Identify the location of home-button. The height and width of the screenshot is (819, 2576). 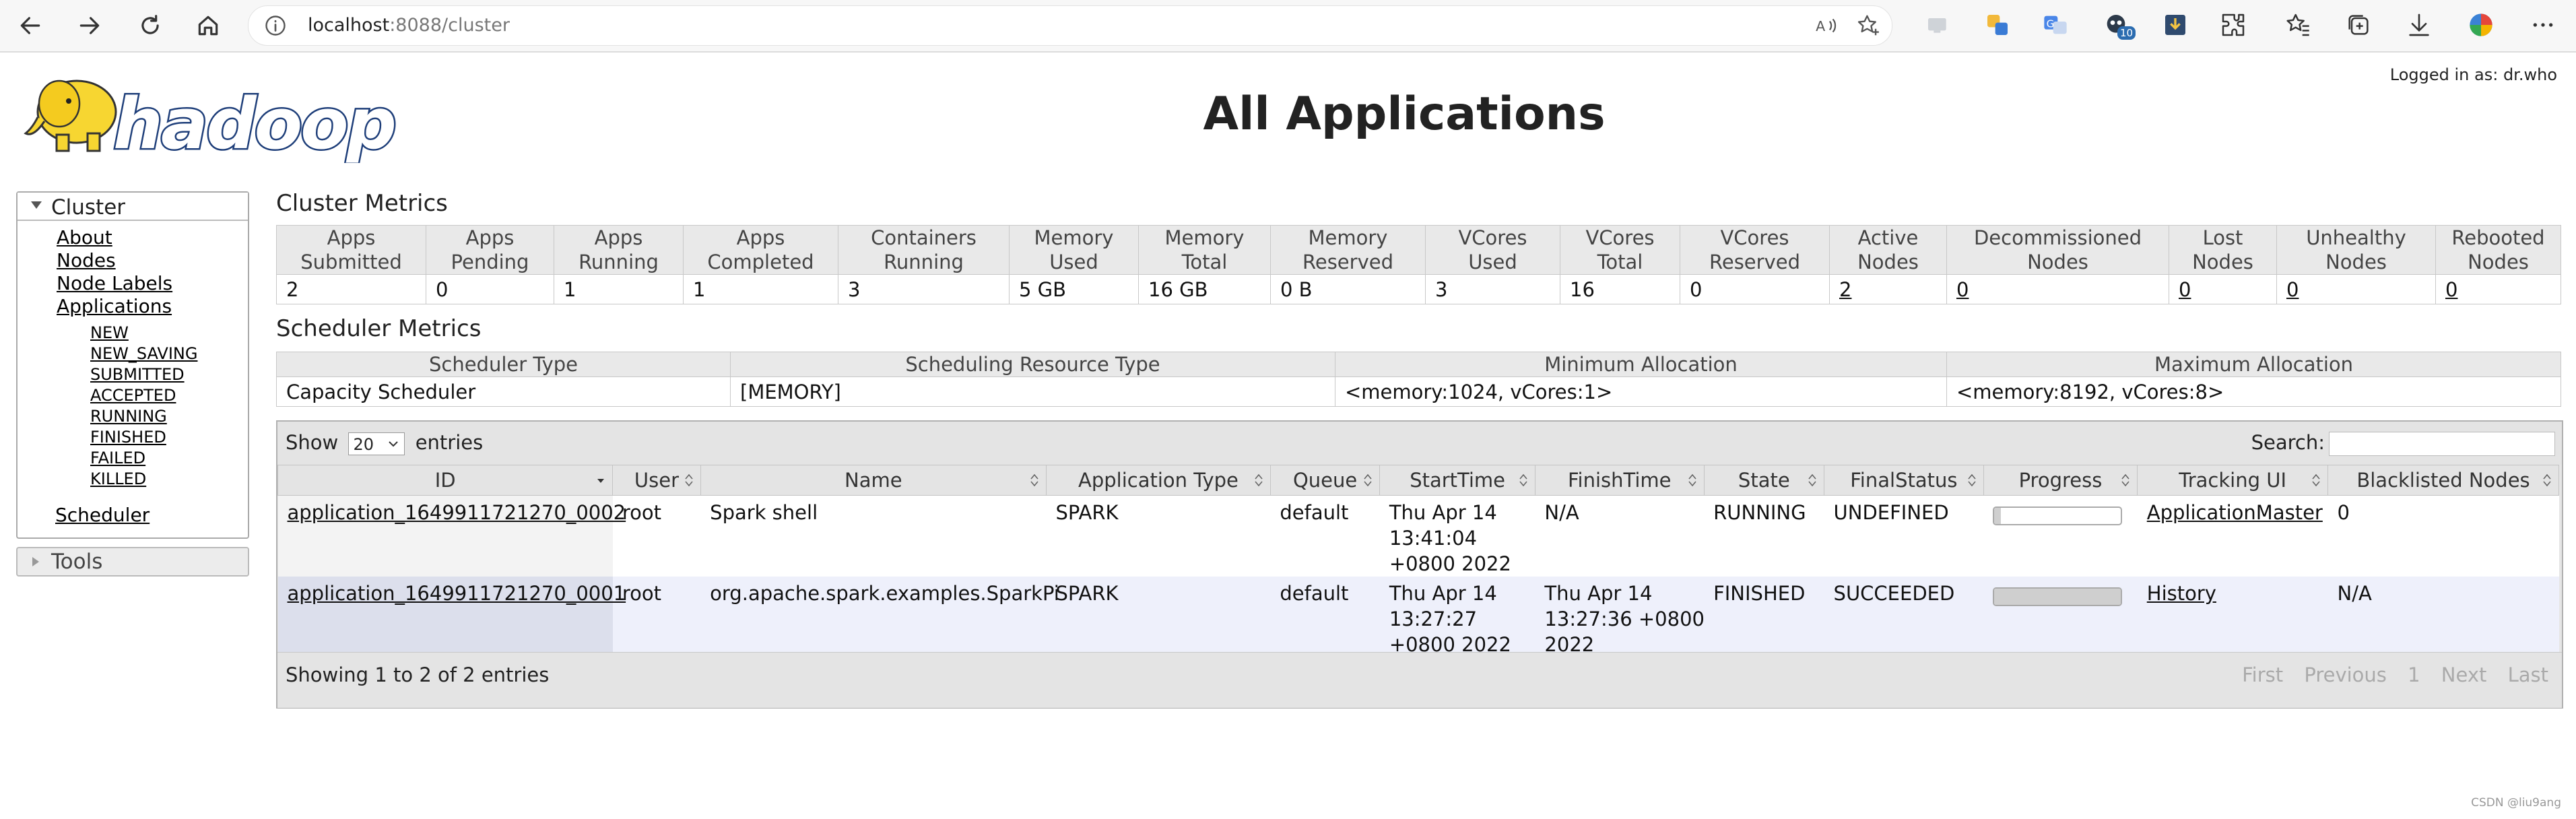
(208, 26).